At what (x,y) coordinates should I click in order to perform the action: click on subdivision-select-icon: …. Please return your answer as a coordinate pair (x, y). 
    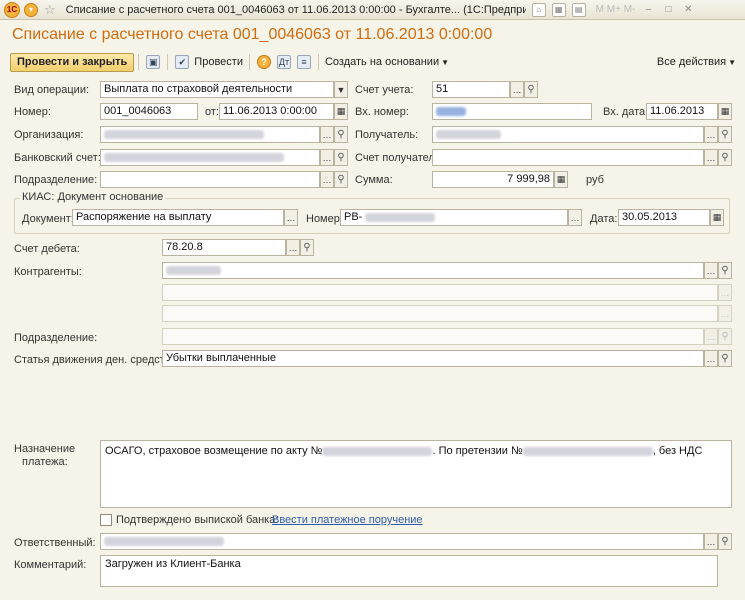
    Looking at the image, I should click on (327, 179).